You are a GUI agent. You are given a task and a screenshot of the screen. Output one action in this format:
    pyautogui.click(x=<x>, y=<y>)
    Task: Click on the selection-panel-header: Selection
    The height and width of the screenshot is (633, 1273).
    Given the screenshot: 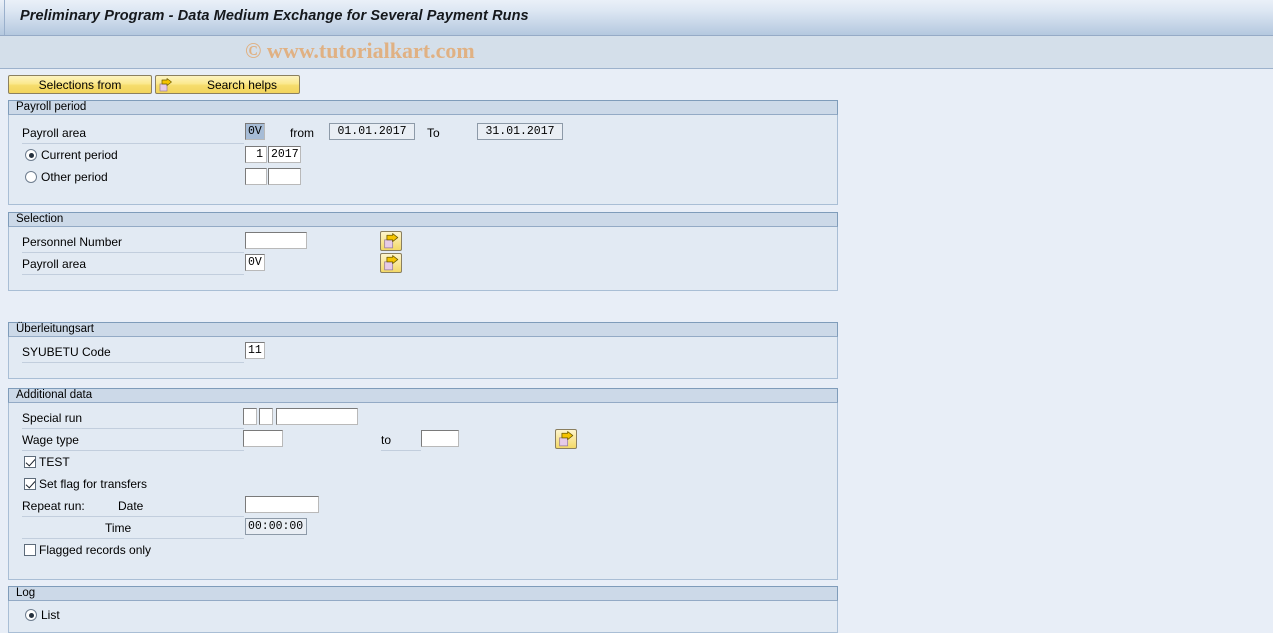 What is the action you would take?
    pyautogui.click(x=423, y=219)
    